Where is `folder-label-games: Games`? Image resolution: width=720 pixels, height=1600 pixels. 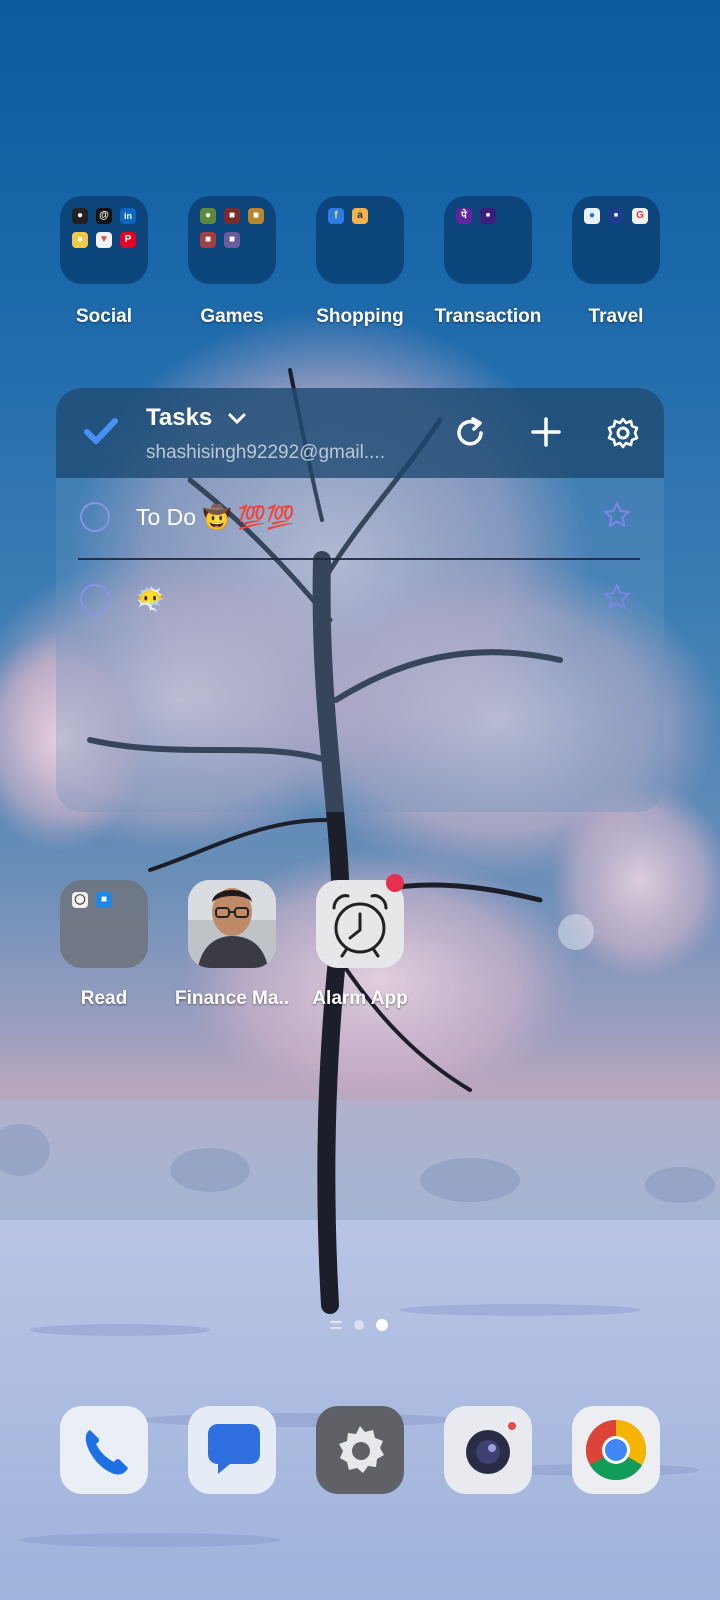 folder-label-games: Games is located at coordinates (232, 316).